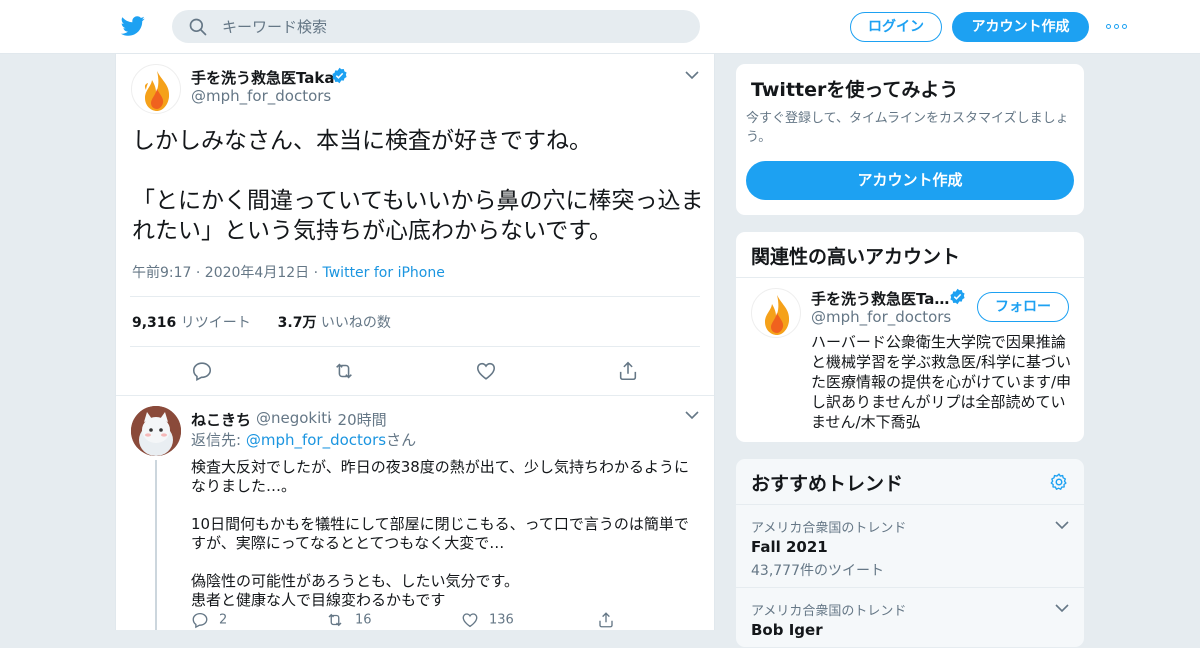 The width and height of the screenshot is (1200, 648). I want to click on search-icon, so click(198, 27).